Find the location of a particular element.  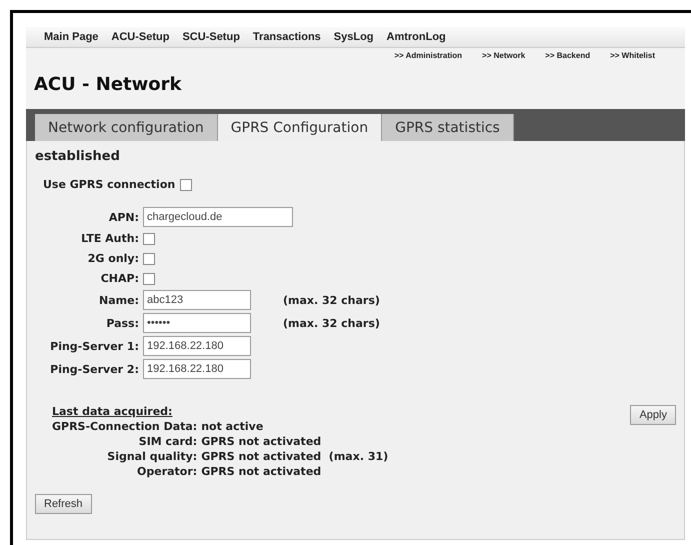

info-label: Operator: is located at coordinates (167, 471).